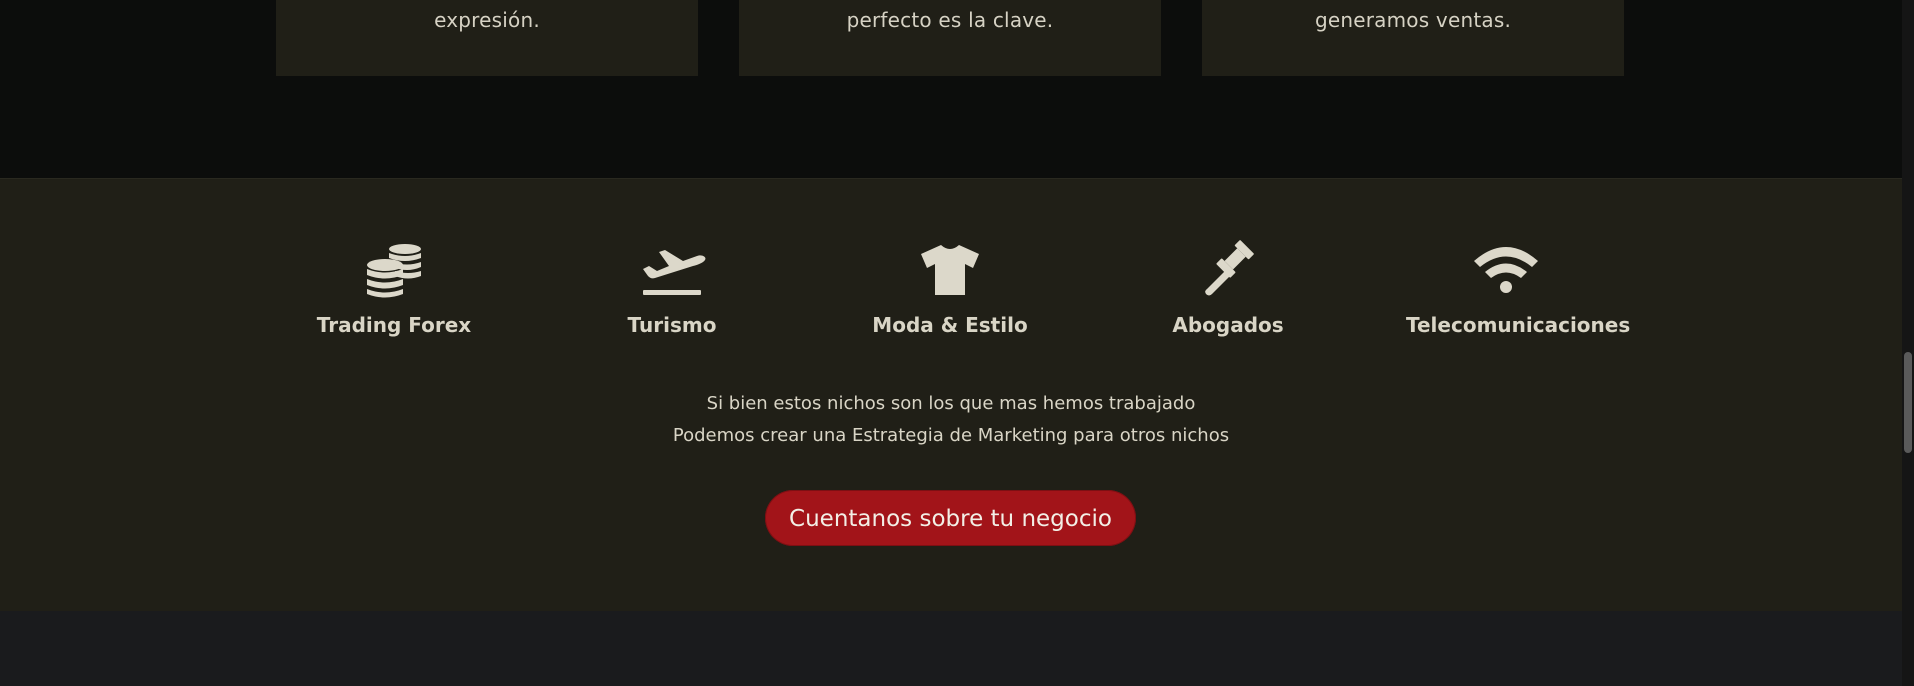 Image resolution: width=1914 pixels, height=686 pixels. I want to click on scrollbar, so click(1908, 343).